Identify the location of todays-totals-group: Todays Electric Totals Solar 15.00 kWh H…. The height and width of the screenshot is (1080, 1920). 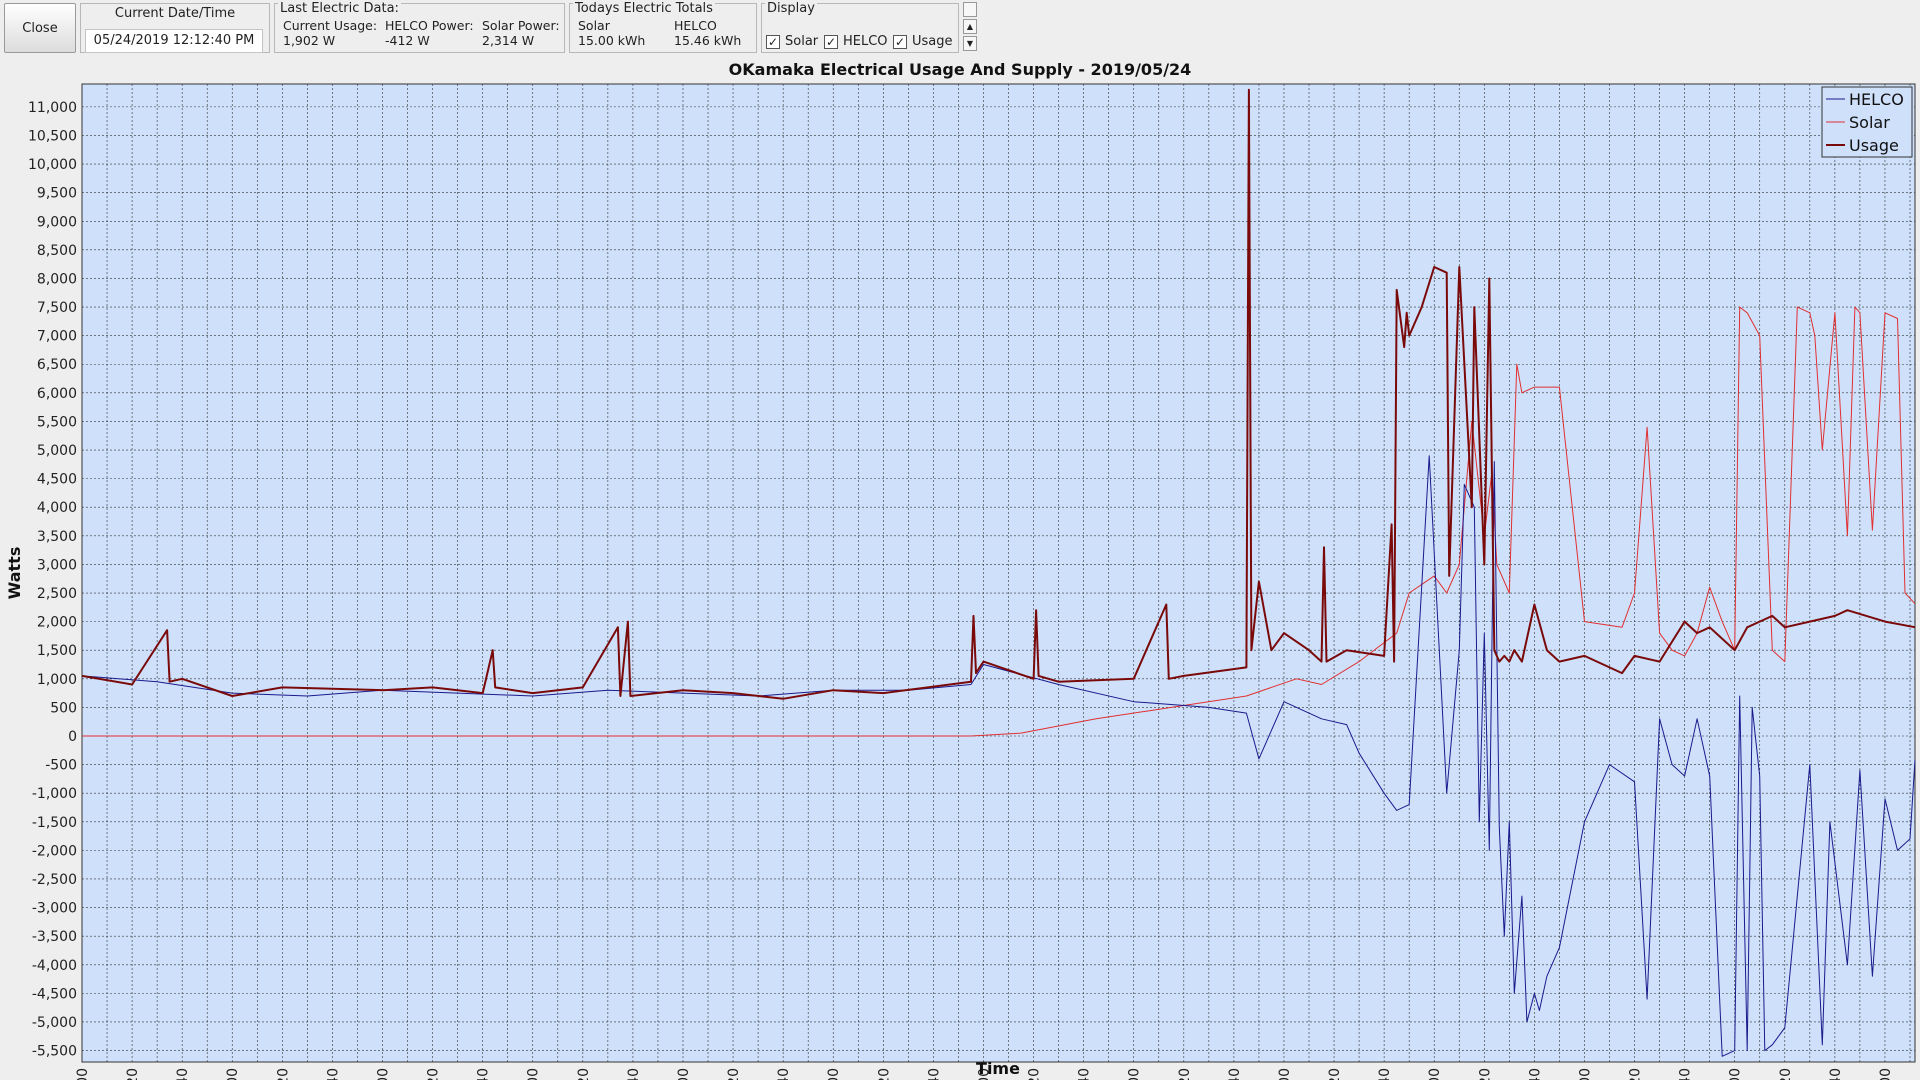
(663, 27).